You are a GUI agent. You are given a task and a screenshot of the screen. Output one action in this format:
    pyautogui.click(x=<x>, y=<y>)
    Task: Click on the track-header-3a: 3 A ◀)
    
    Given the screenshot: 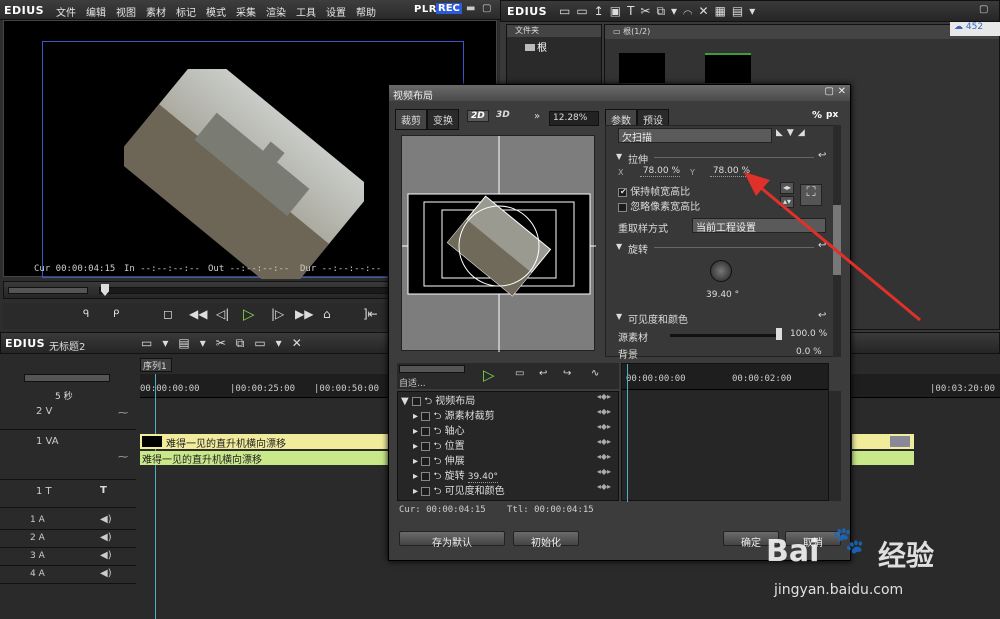 What is the action you would take?
    pyautogui.click(x=68, y=557)
    